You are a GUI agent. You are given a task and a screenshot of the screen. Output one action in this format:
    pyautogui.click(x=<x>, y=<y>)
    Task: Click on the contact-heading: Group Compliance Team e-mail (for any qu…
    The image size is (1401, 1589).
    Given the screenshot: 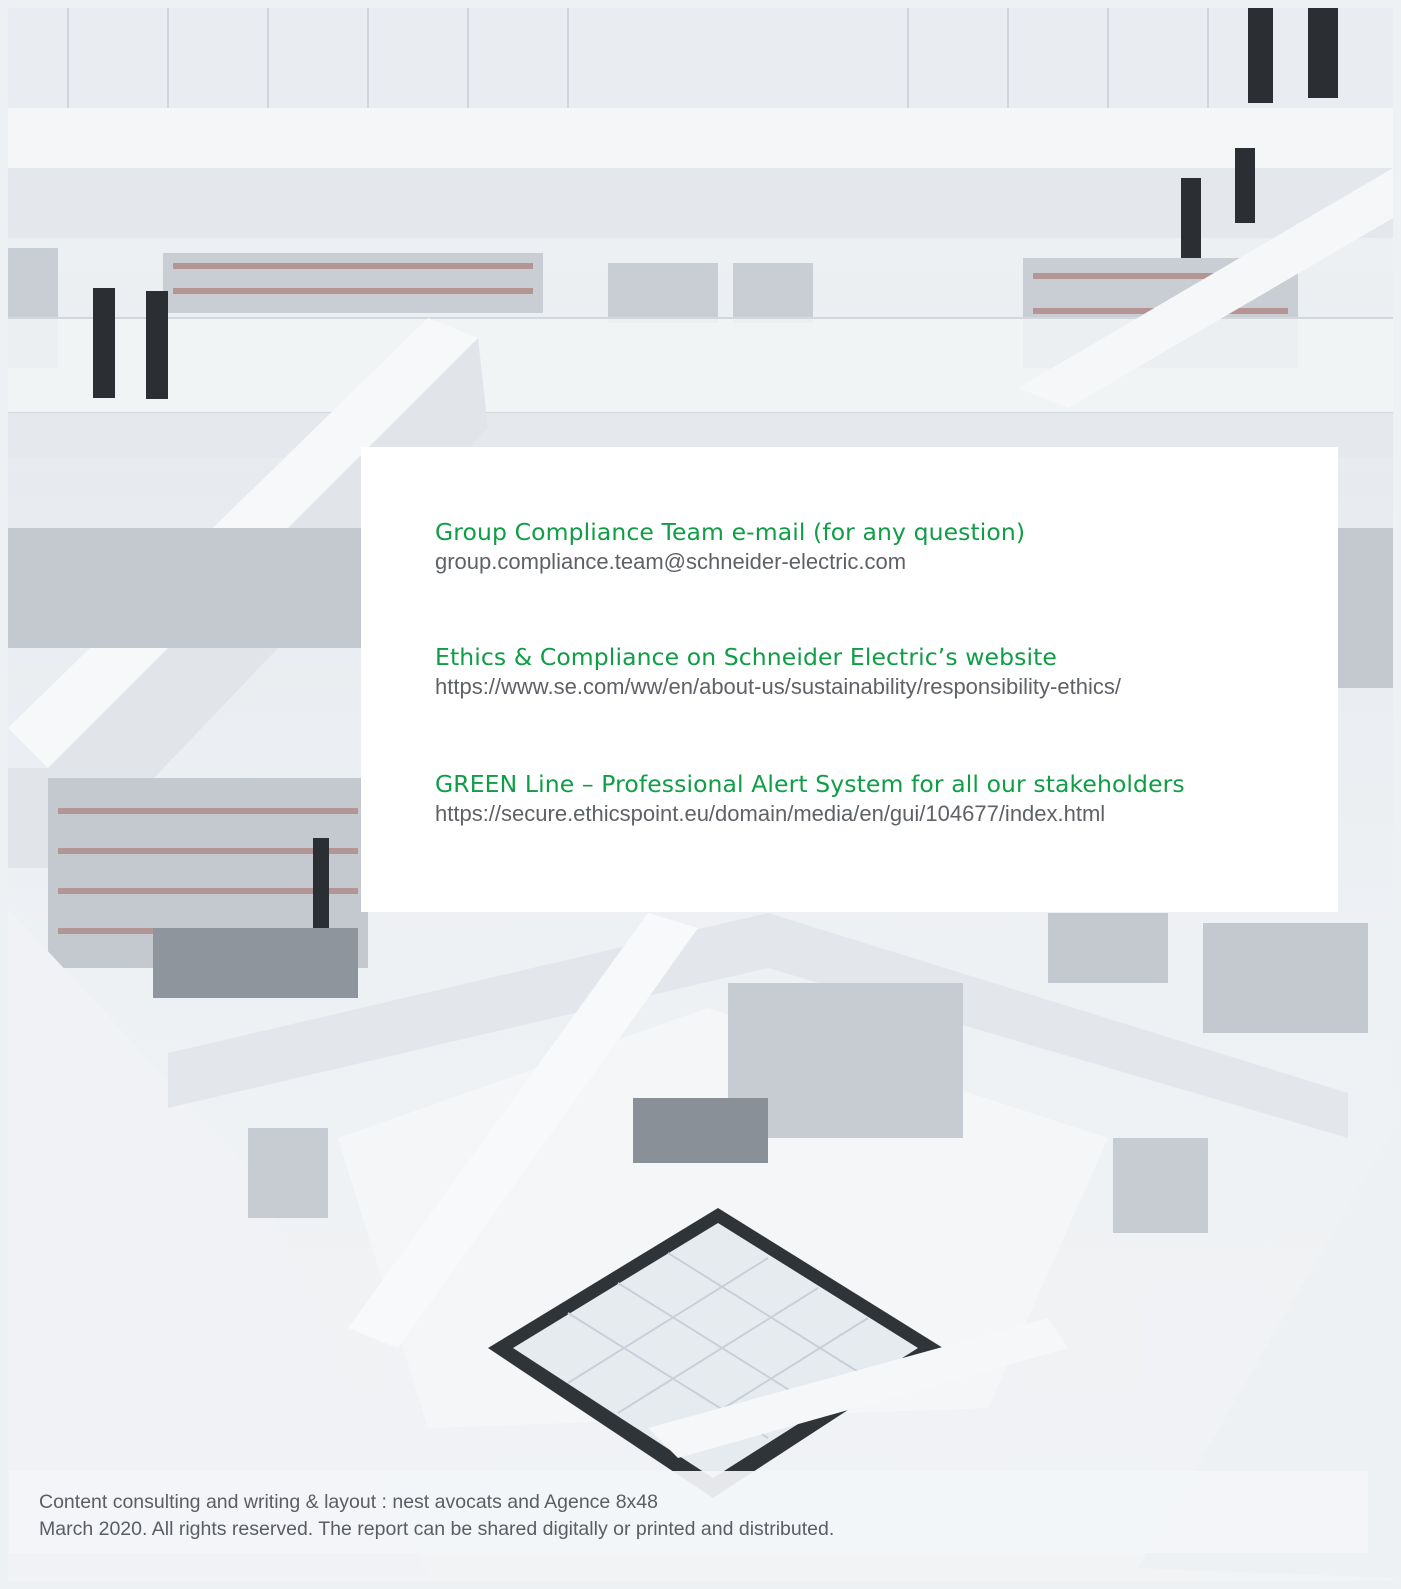 What is the action you would take?
    pyautogui.click(x=730, y=532)
    